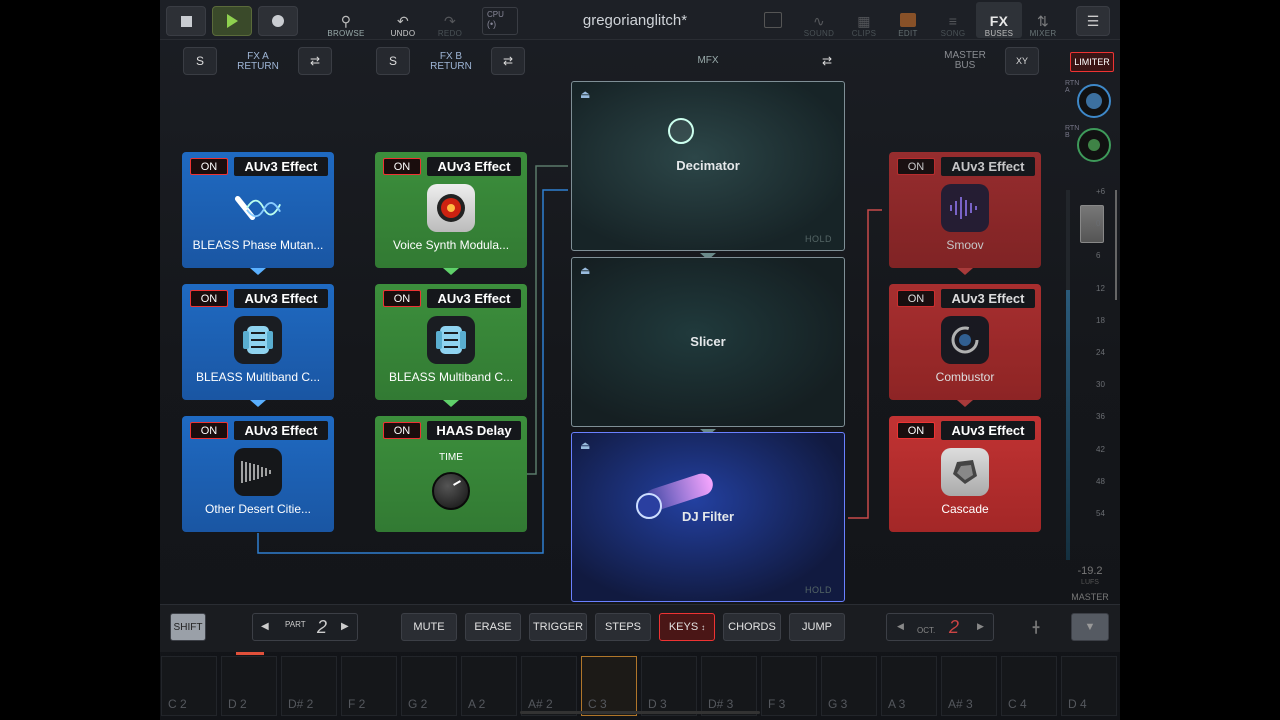 This screenshot has height=720, width=1280. I want to click on master-label: MASTER, so click(1090, 597).